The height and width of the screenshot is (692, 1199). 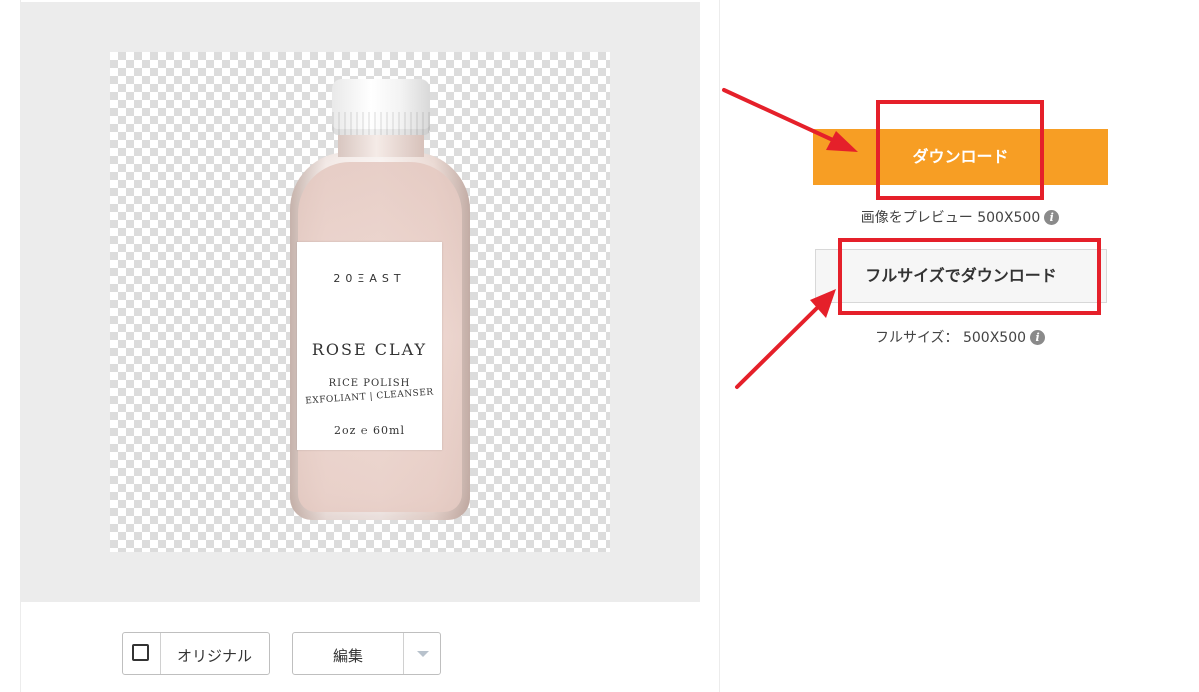 What do you see at coordinates (347, 656) in the screenshot?
I see `edit-label: 編集` at bounding box center [347, 656].